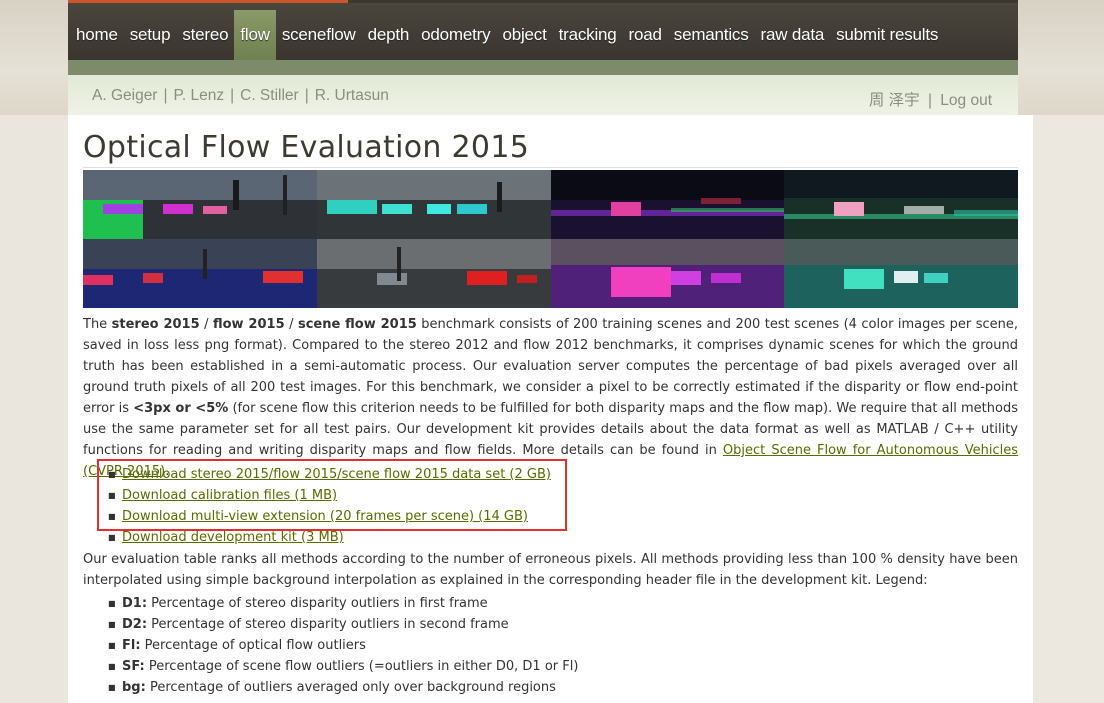  I want to click on intro-bold: flow 2015, so click(248, 324).